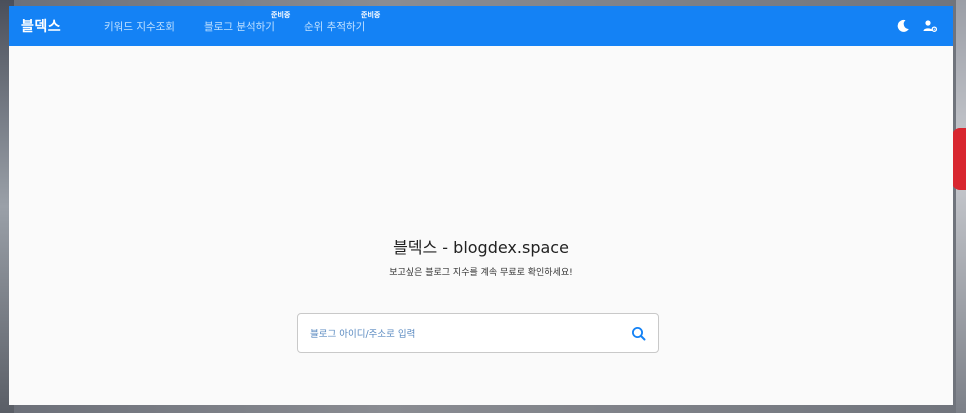  Describe the element at coordinates (481, 273) in the screenshot. I see `hero-subtitle: 보고싶은 블로그 지수를 계속 무료로 확인하세요!` at that location.